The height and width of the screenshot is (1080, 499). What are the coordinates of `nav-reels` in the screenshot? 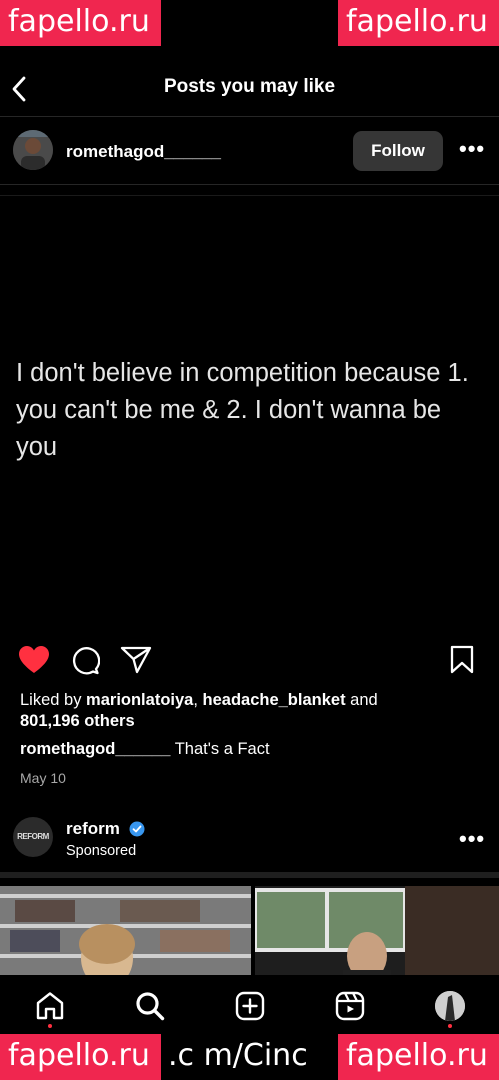 It's located at (350, 1006).